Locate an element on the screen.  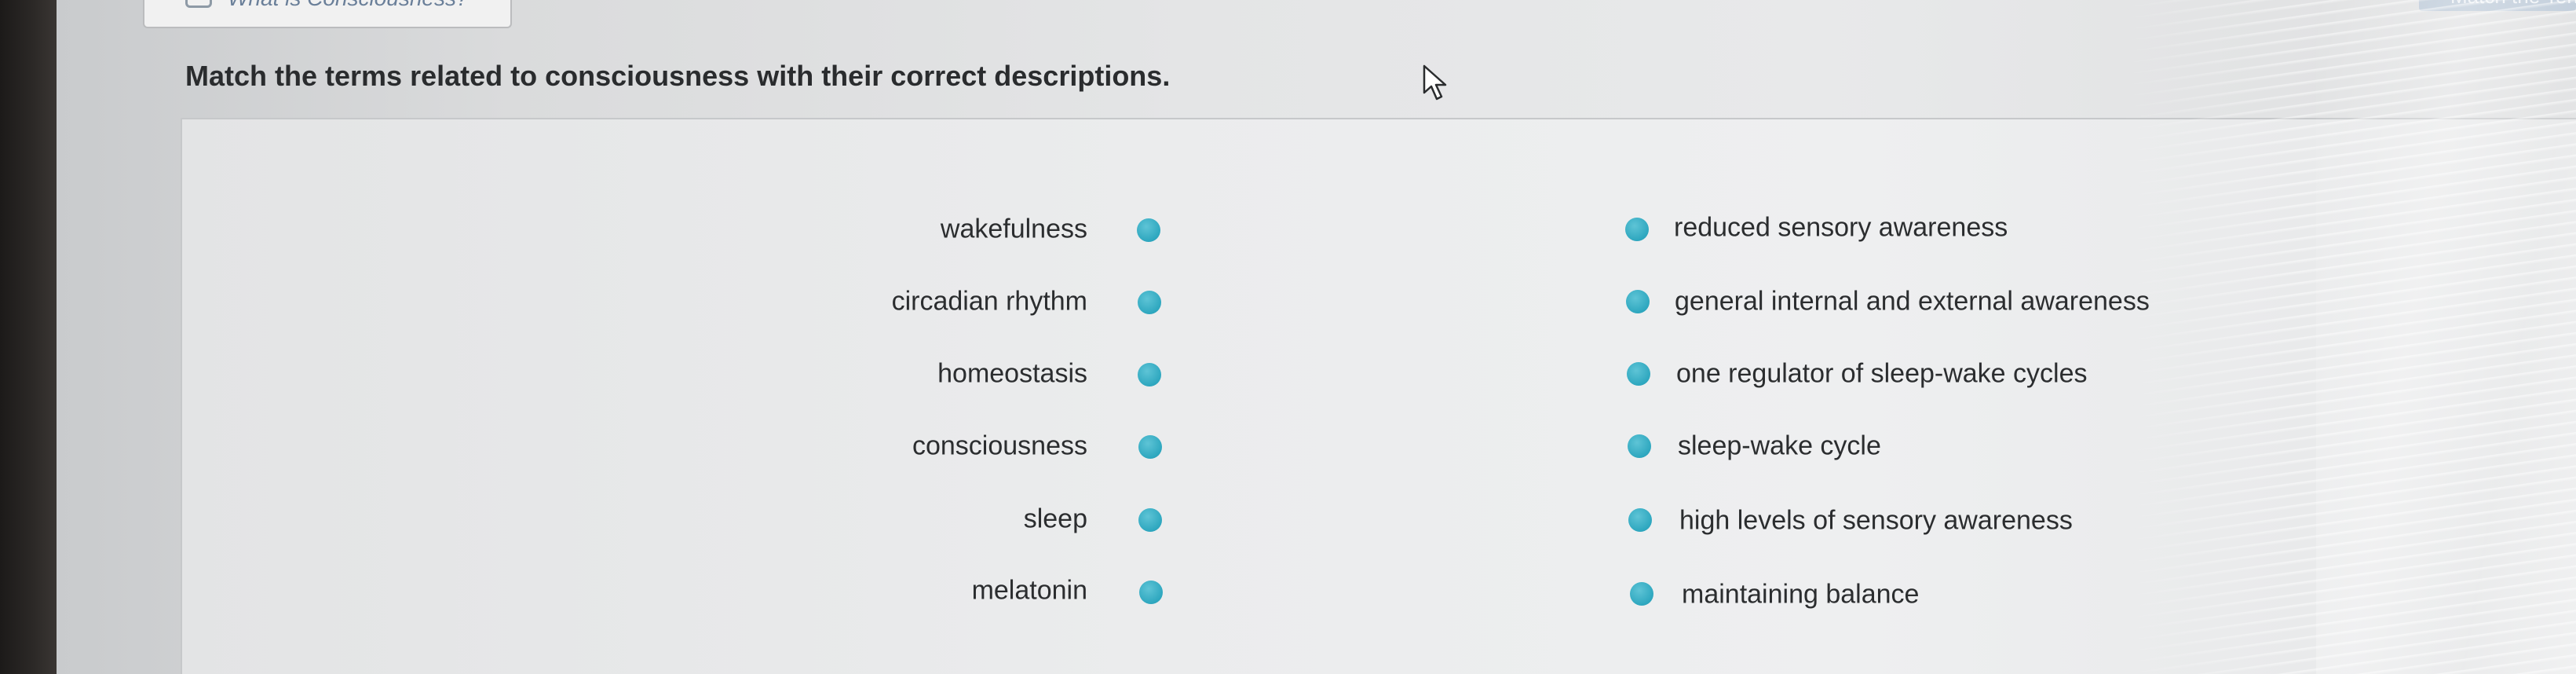
top-right-button: Match the Terms is located at coordinates (2497, 6).